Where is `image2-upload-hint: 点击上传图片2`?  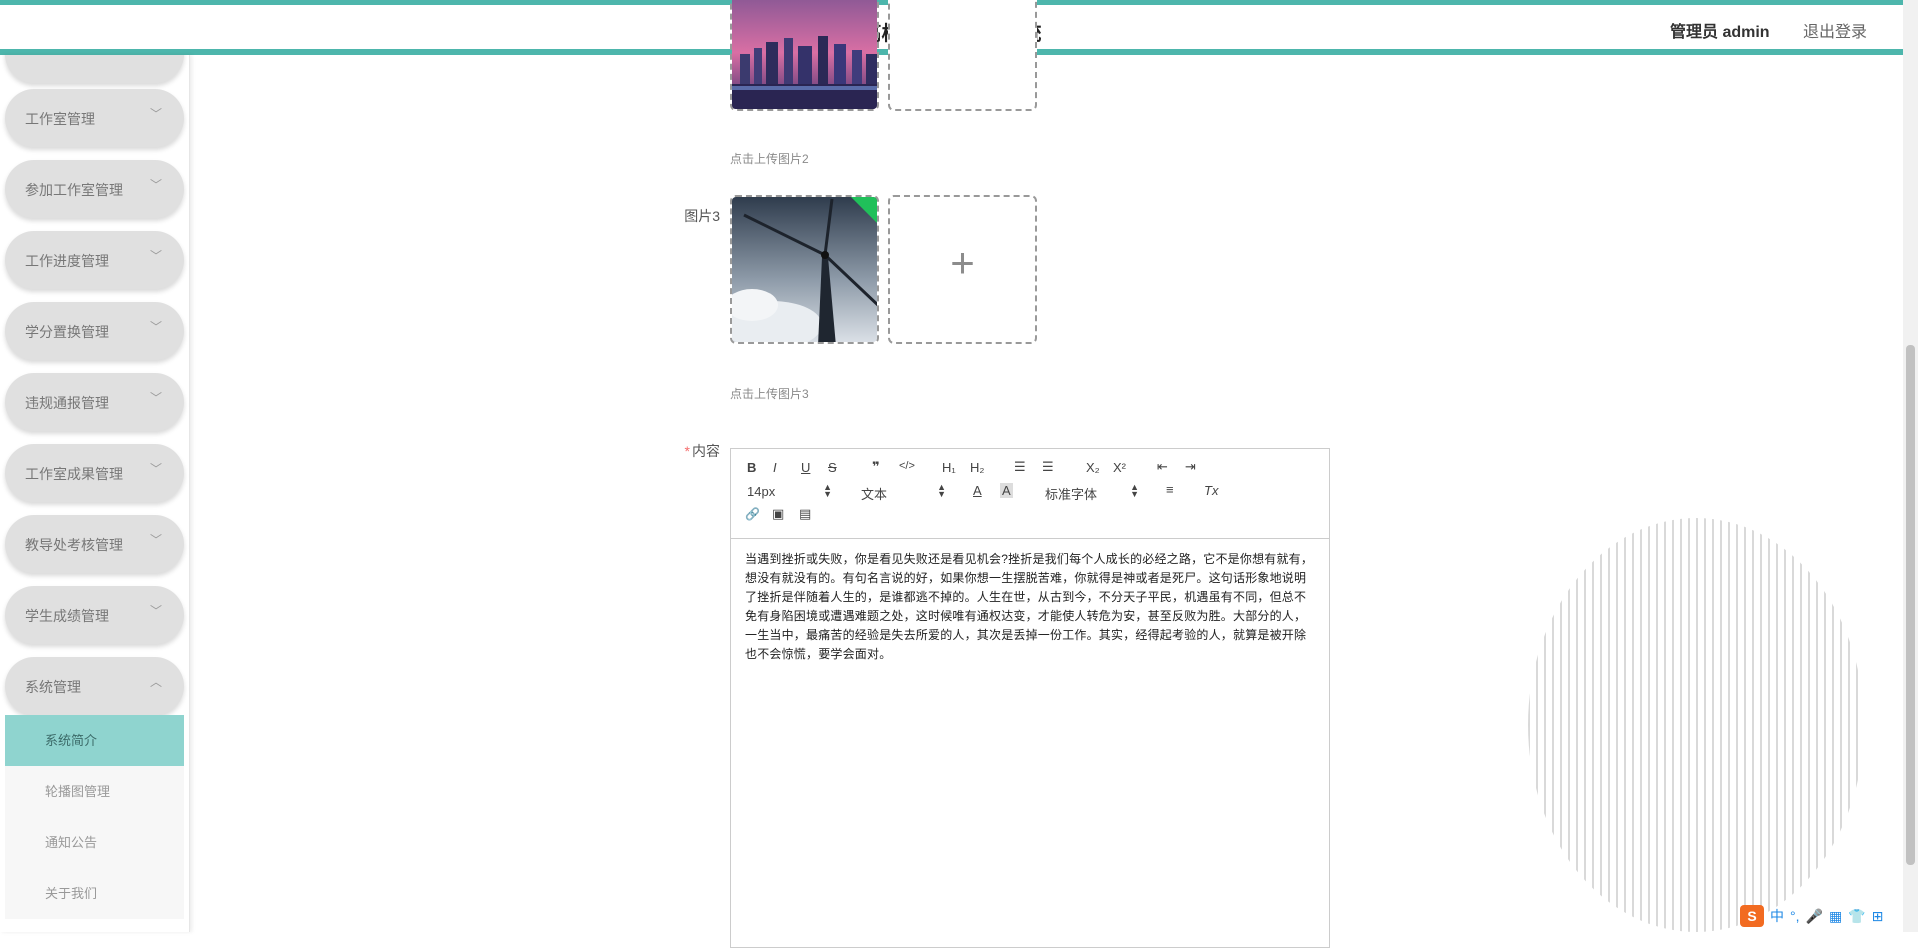
image2-upload-hint: 点击上传图片2 is located at coordinates (769, 159).